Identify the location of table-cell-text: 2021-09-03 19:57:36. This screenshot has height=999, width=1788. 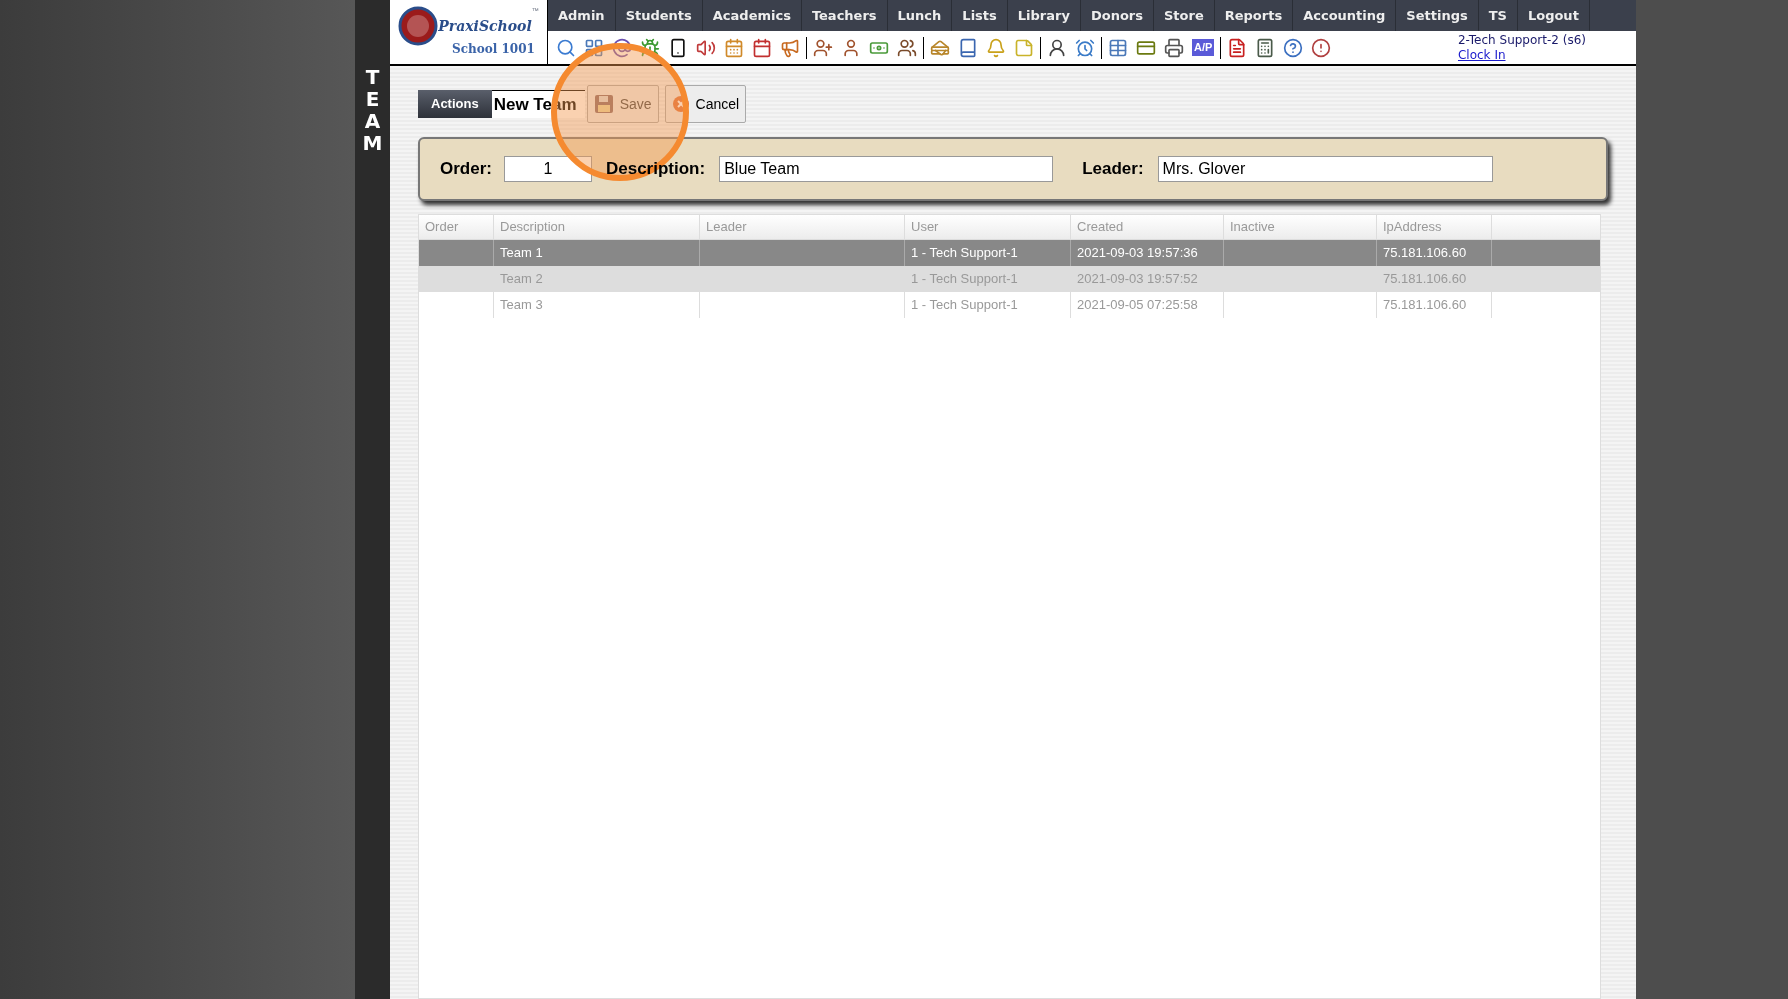
(1137, 253).